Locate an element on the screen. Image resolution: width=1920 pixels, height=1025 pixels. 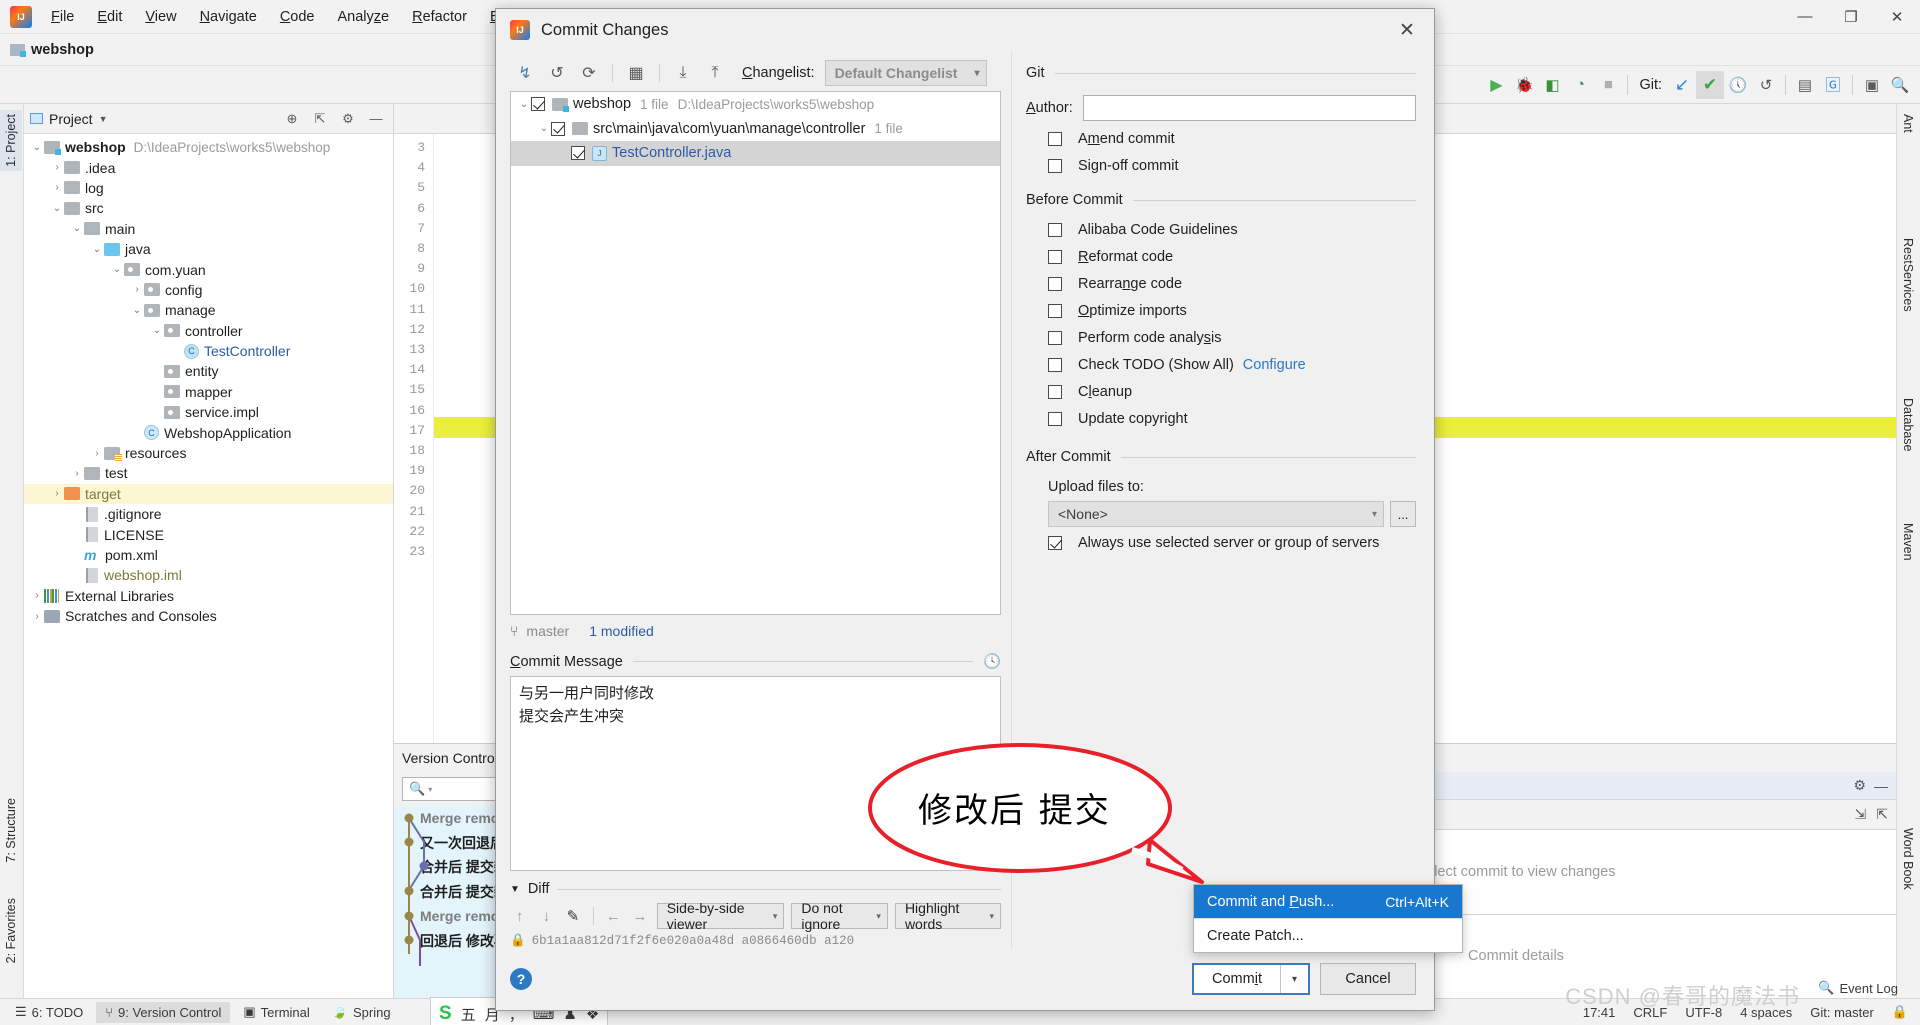
accept-right-icon: → is located at coordinates (640, 916).